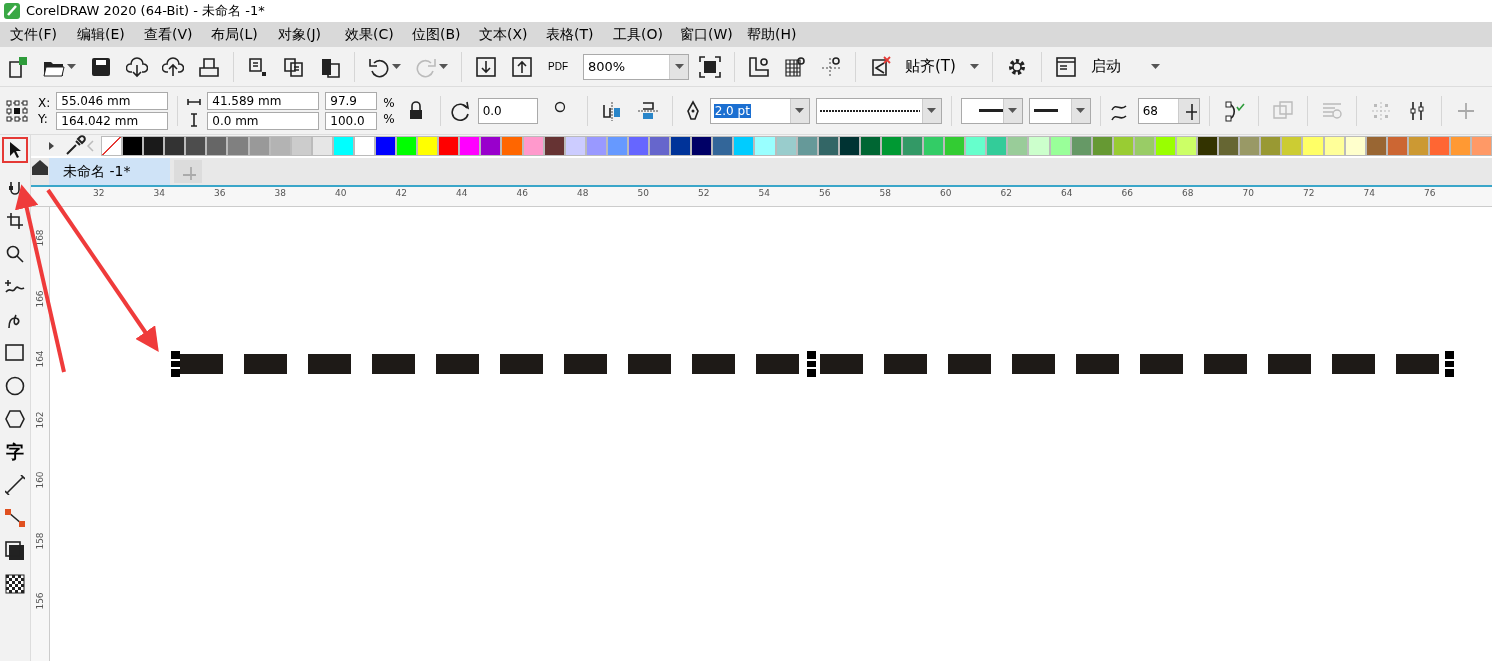  Describe the element at coordinates (351, 120) in the screenshot. I see `scale-field: 100.0` at that location.